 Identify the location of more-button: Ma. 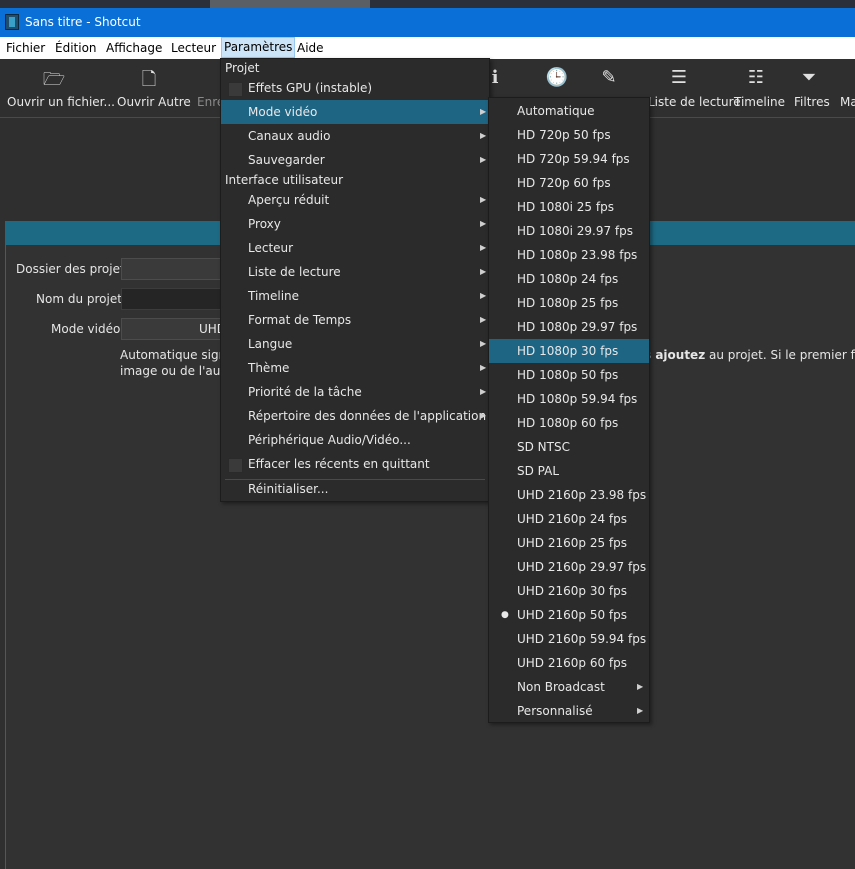
(845, 88).